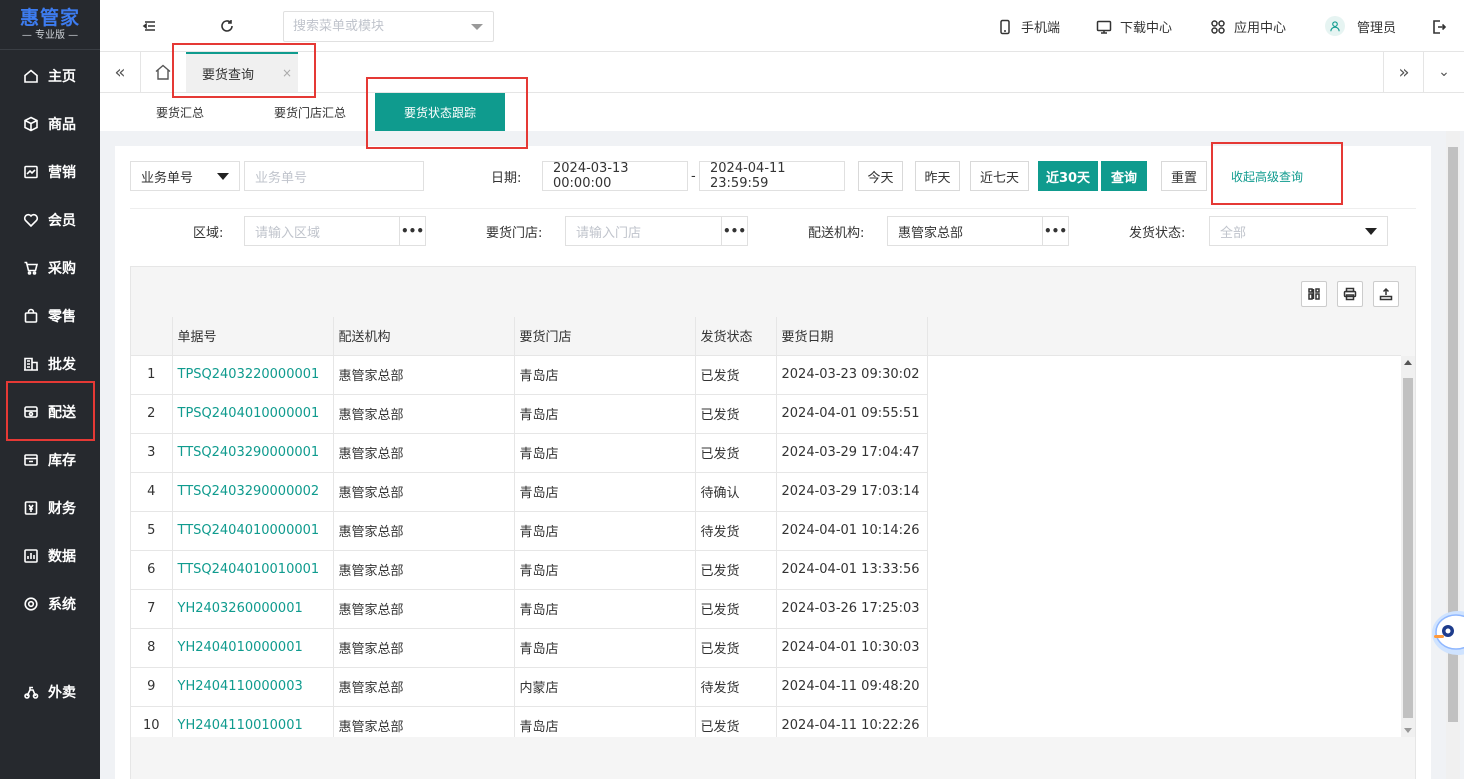 The image size is (1464, 779). I want to click on chart-icon, so click(31, 172).